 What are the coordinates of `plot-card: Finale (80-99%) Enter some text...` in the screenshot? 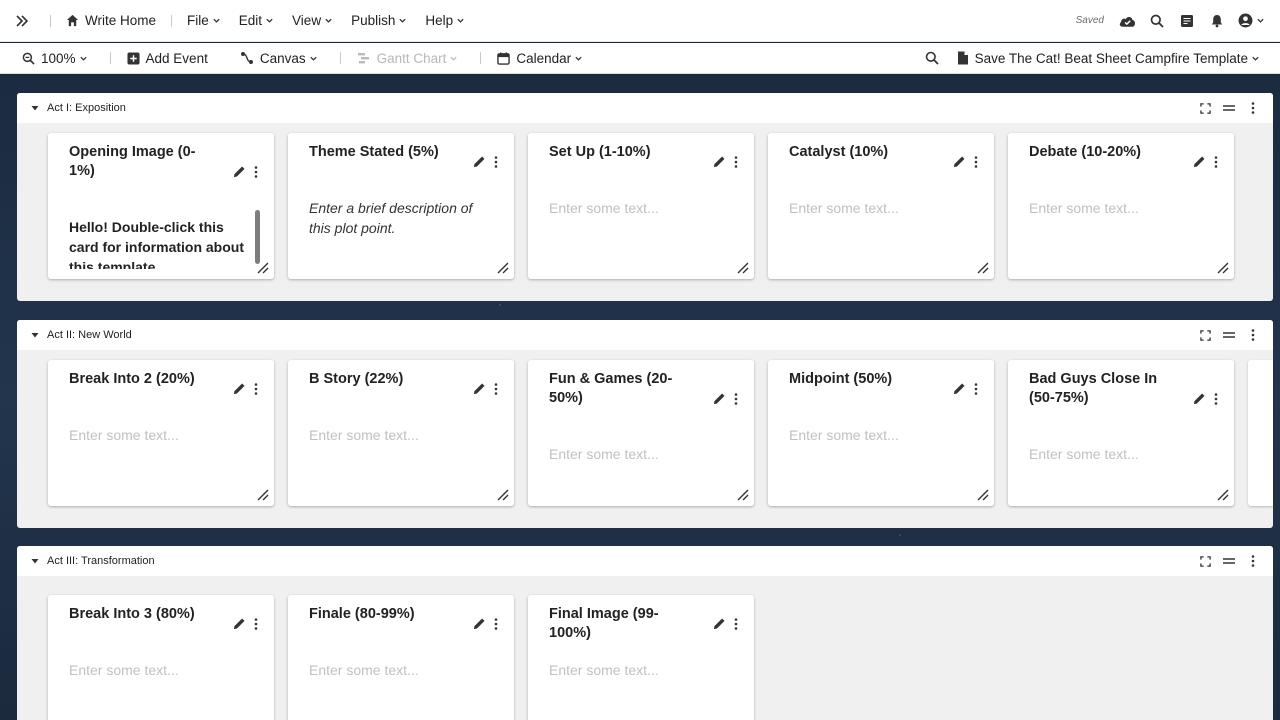 It's located at (401, 657).